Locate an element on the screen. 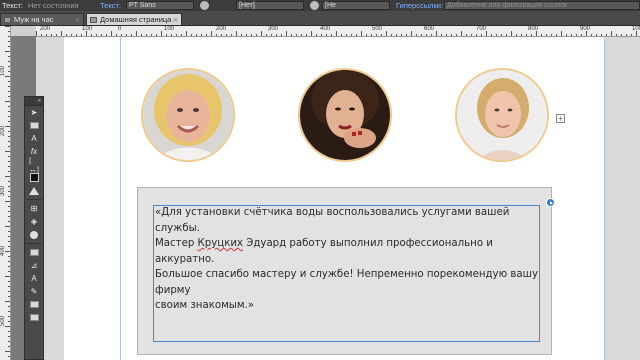 Image resolution: width=640 pixels, height=360 pixels. ruler-corner is located at coordinates (23, 31).